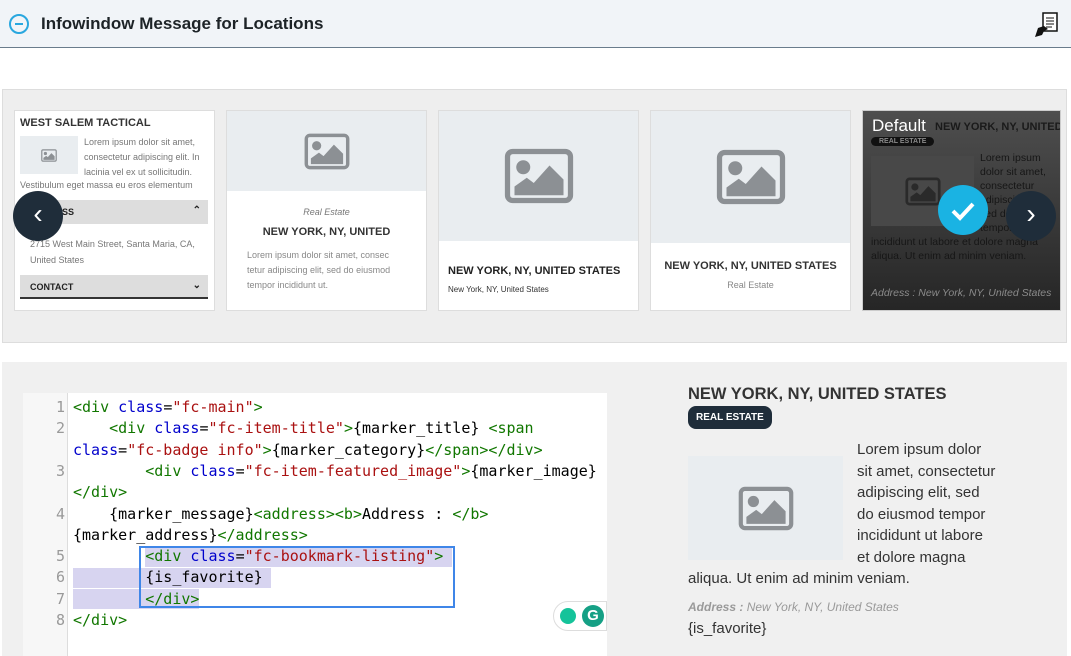 The image size is (1071, 656). Describe the element at coordinates (348, 449) in the screenshot. I see `code-token: {marker_category}` at that location.